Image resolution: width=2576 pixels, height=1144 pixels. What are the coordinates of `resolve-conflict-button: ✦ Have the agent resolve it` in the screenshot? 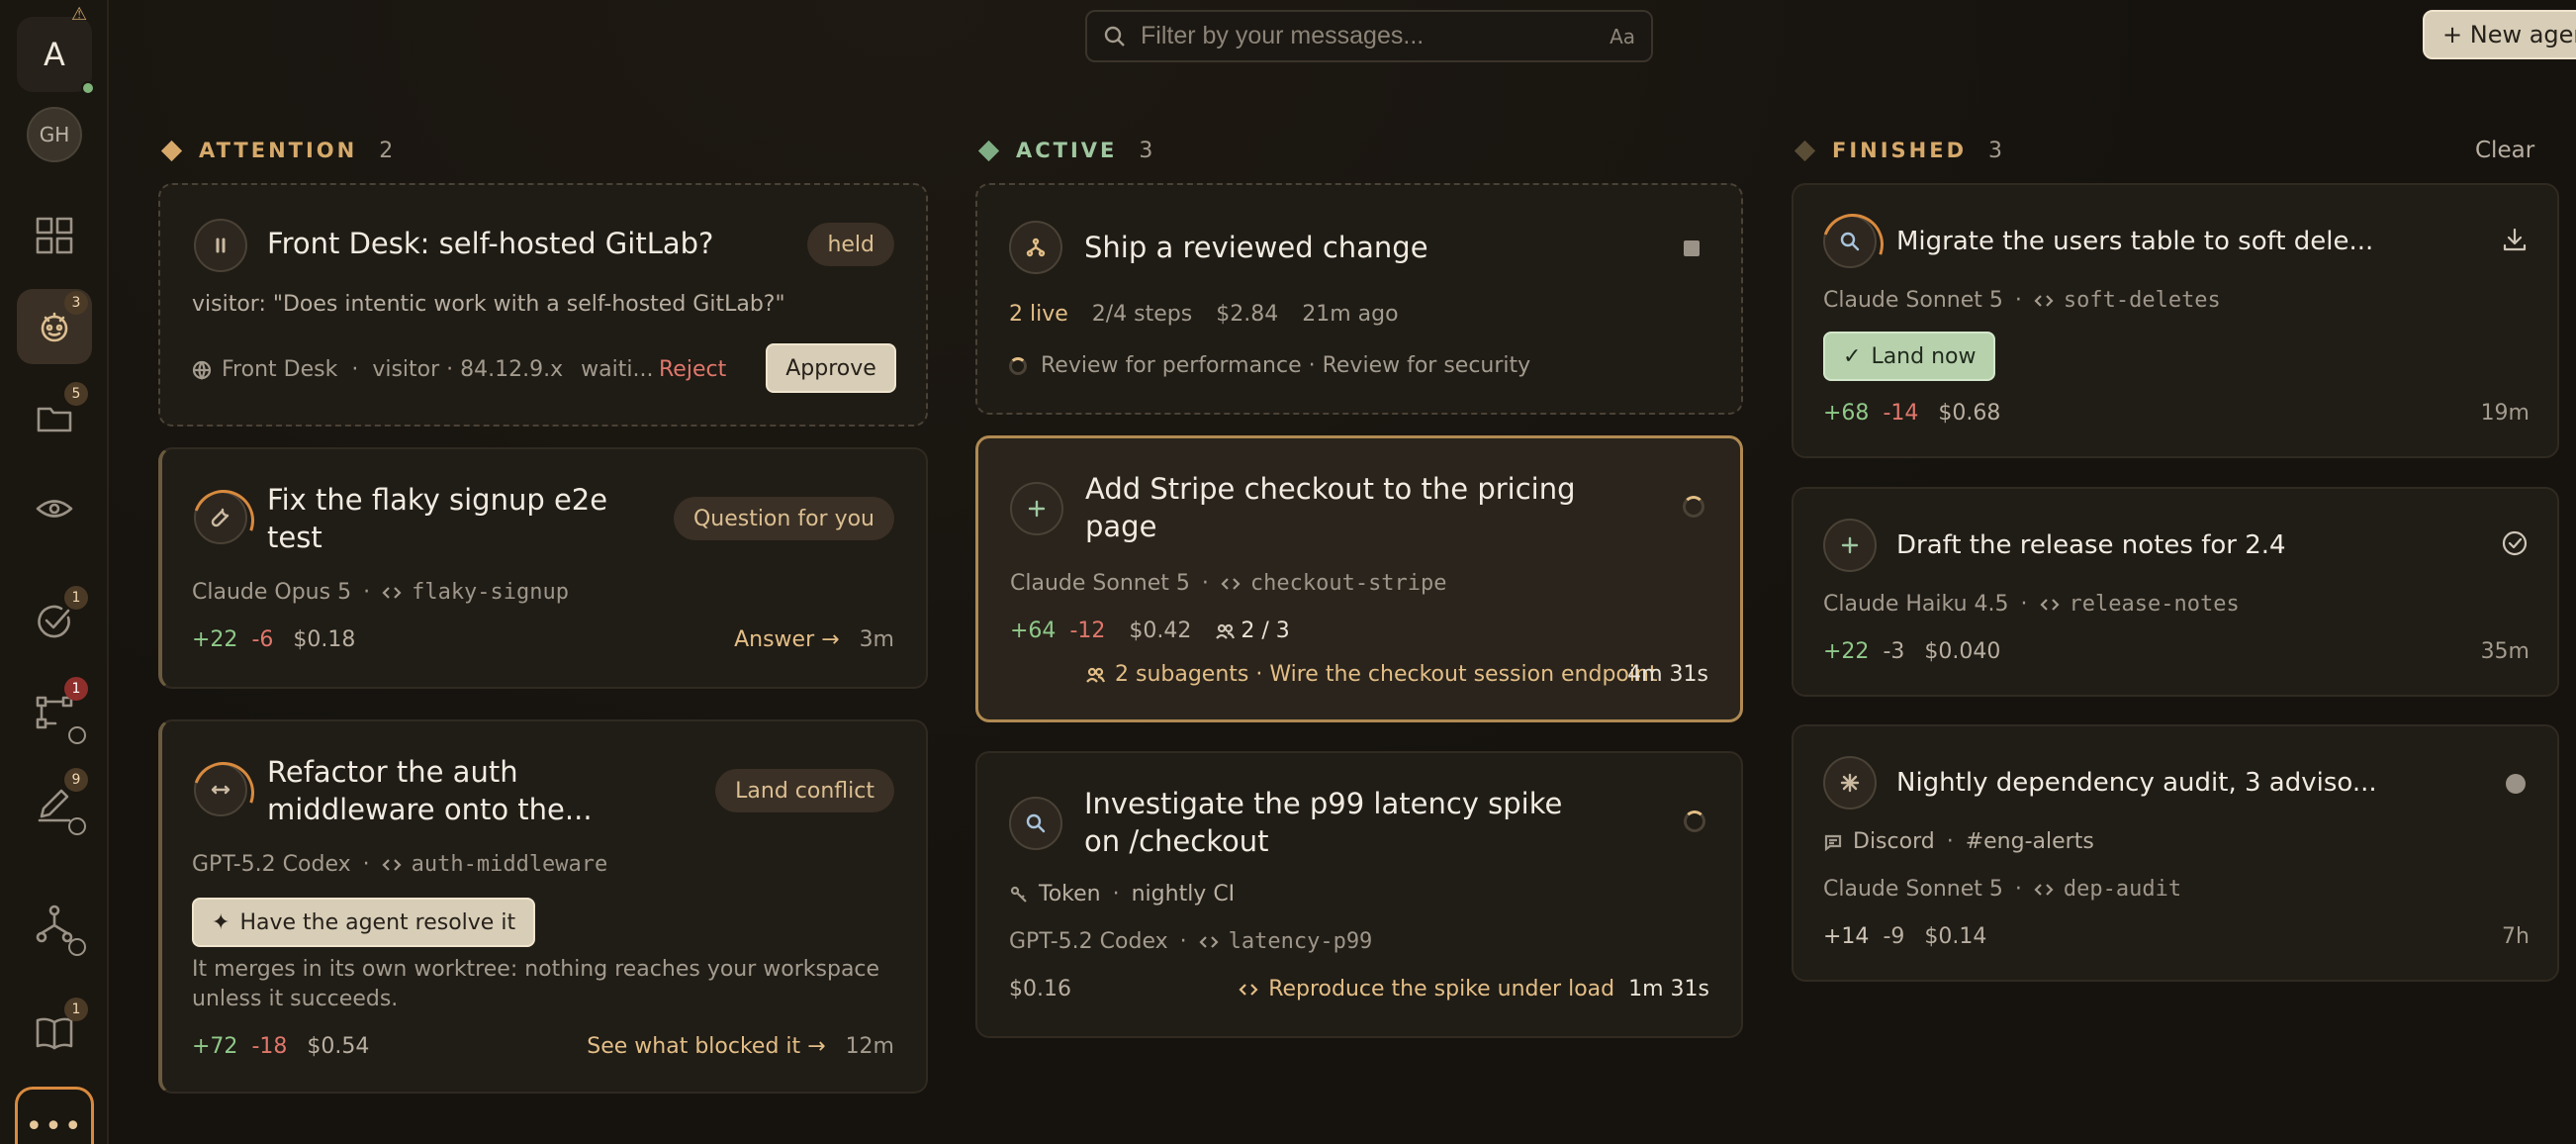 It's located at (364, 922).